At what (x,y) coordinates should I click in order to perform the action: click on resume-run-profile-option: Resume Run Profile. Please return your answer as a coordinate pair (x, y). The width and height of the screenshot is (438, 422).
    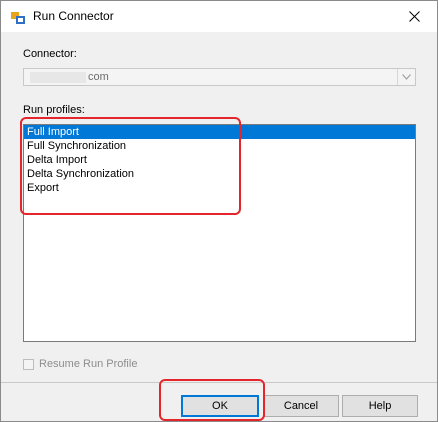
    Looking at the image, I should click on (80, 364).